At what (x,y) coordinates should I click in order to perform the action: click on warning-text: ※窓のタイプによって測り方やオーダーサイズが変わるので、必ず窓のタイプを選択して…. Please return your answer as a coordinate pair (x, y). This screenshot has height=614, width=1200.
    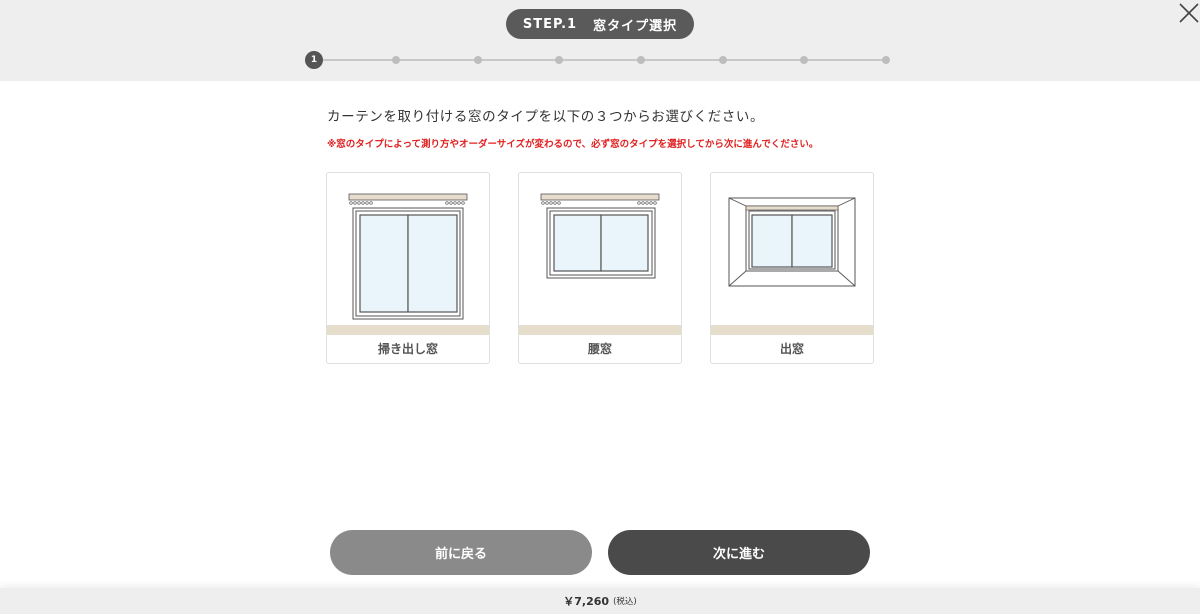
    Looking at the image, I should click on (573, 144).